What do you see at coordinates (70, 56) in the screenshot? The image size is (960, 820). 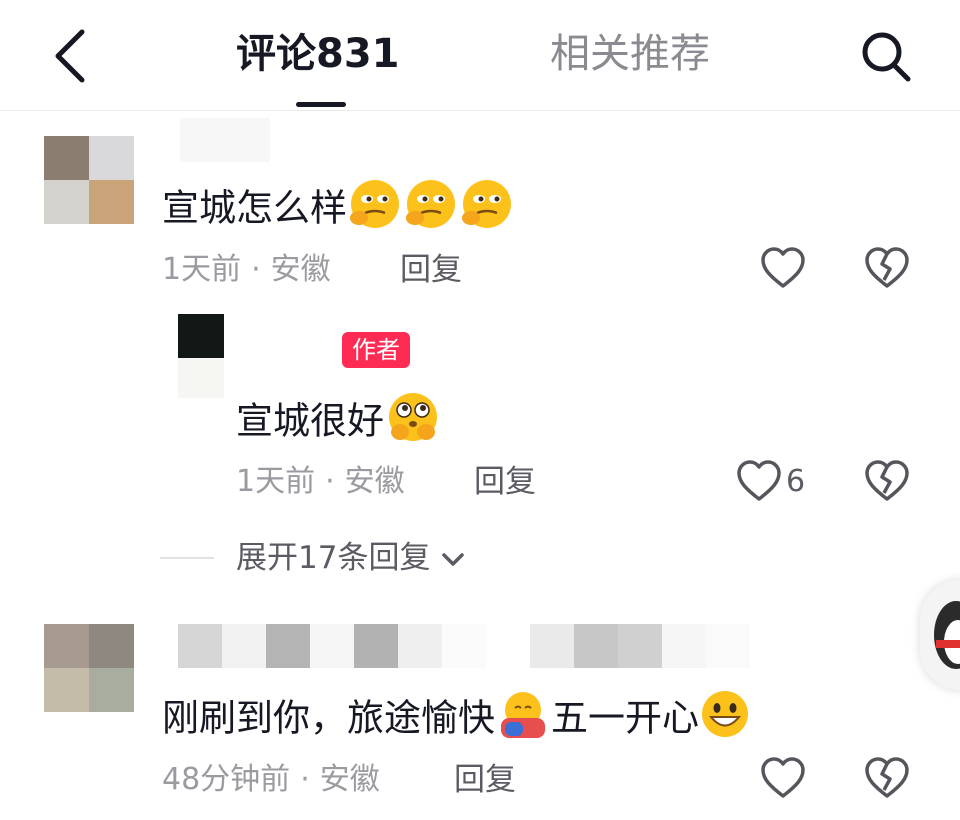 I see `back-icon` at bounding box center [70, 56].